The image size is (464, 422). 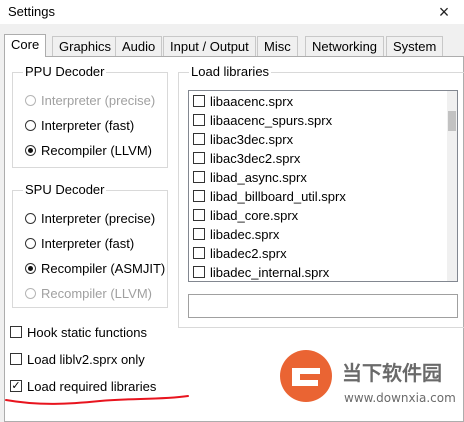 What do you see at coordinates (400, 398) in the screenshot?
I see `svg-text: www.downxia.com` at bounding box center [400, 398].